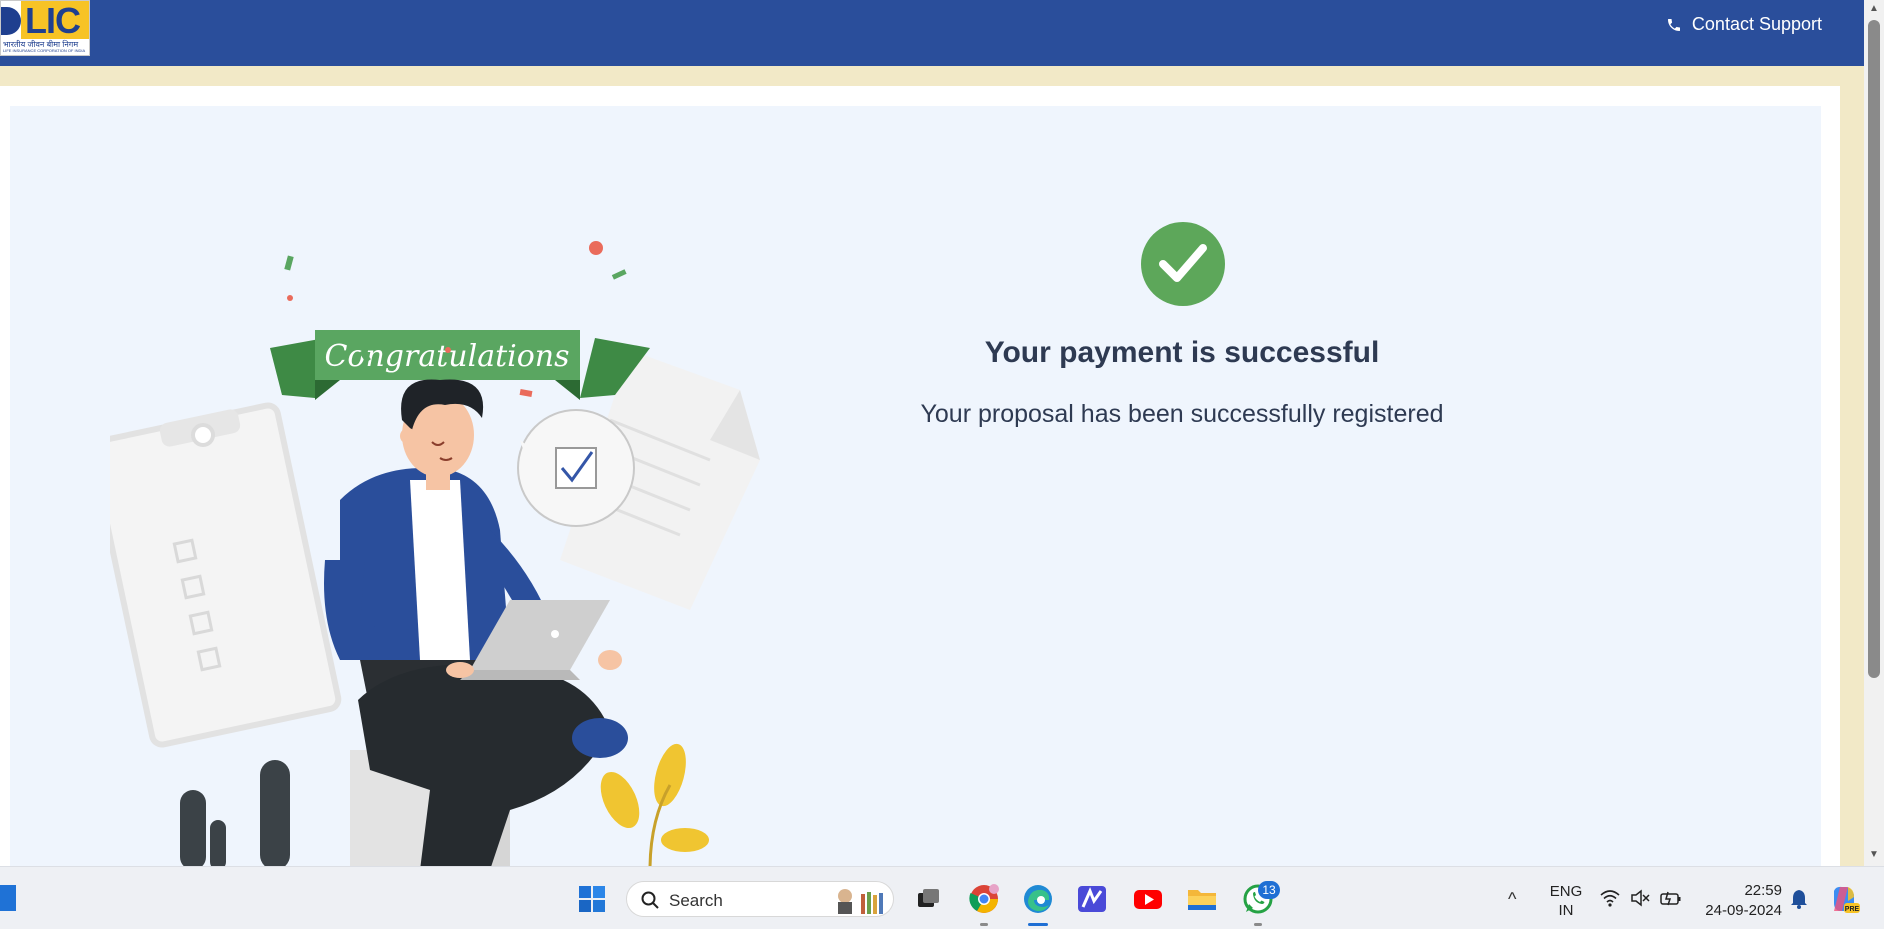 The width and height of the screenshot is (1884, 929). What do you see at coordinates (932, 76) in the screenshot?
I see `beige-band` at bounding box center [932, 76].